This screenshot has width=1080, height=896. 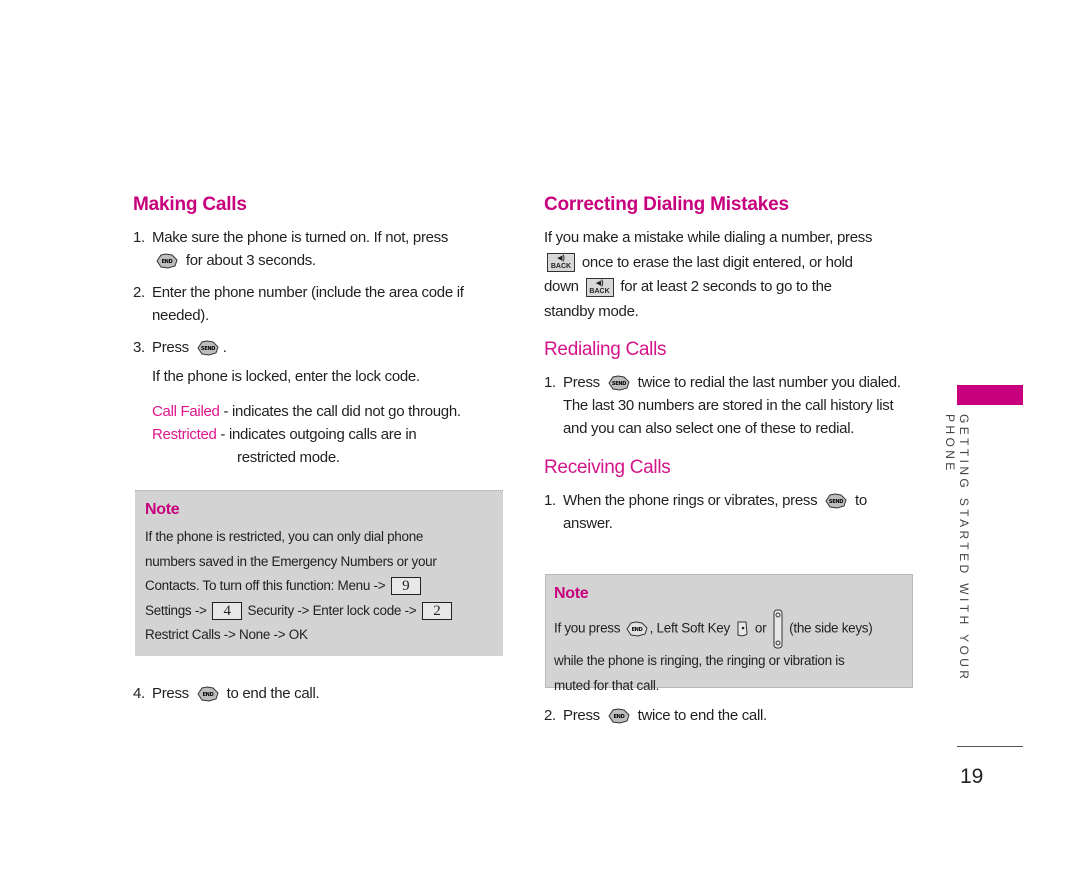 What do you see at coordinates (227, 610) in the screenshot?
I see `key-4-icon: 4` at bounding box center [227, 610].